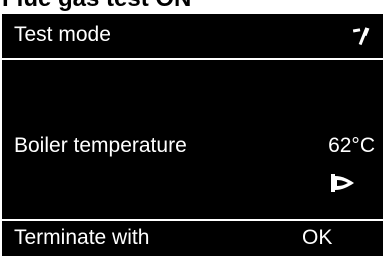 This screenshot has width=385, height=256. I want to click on footer-bar: Terminate with OK, so click(192, 238).